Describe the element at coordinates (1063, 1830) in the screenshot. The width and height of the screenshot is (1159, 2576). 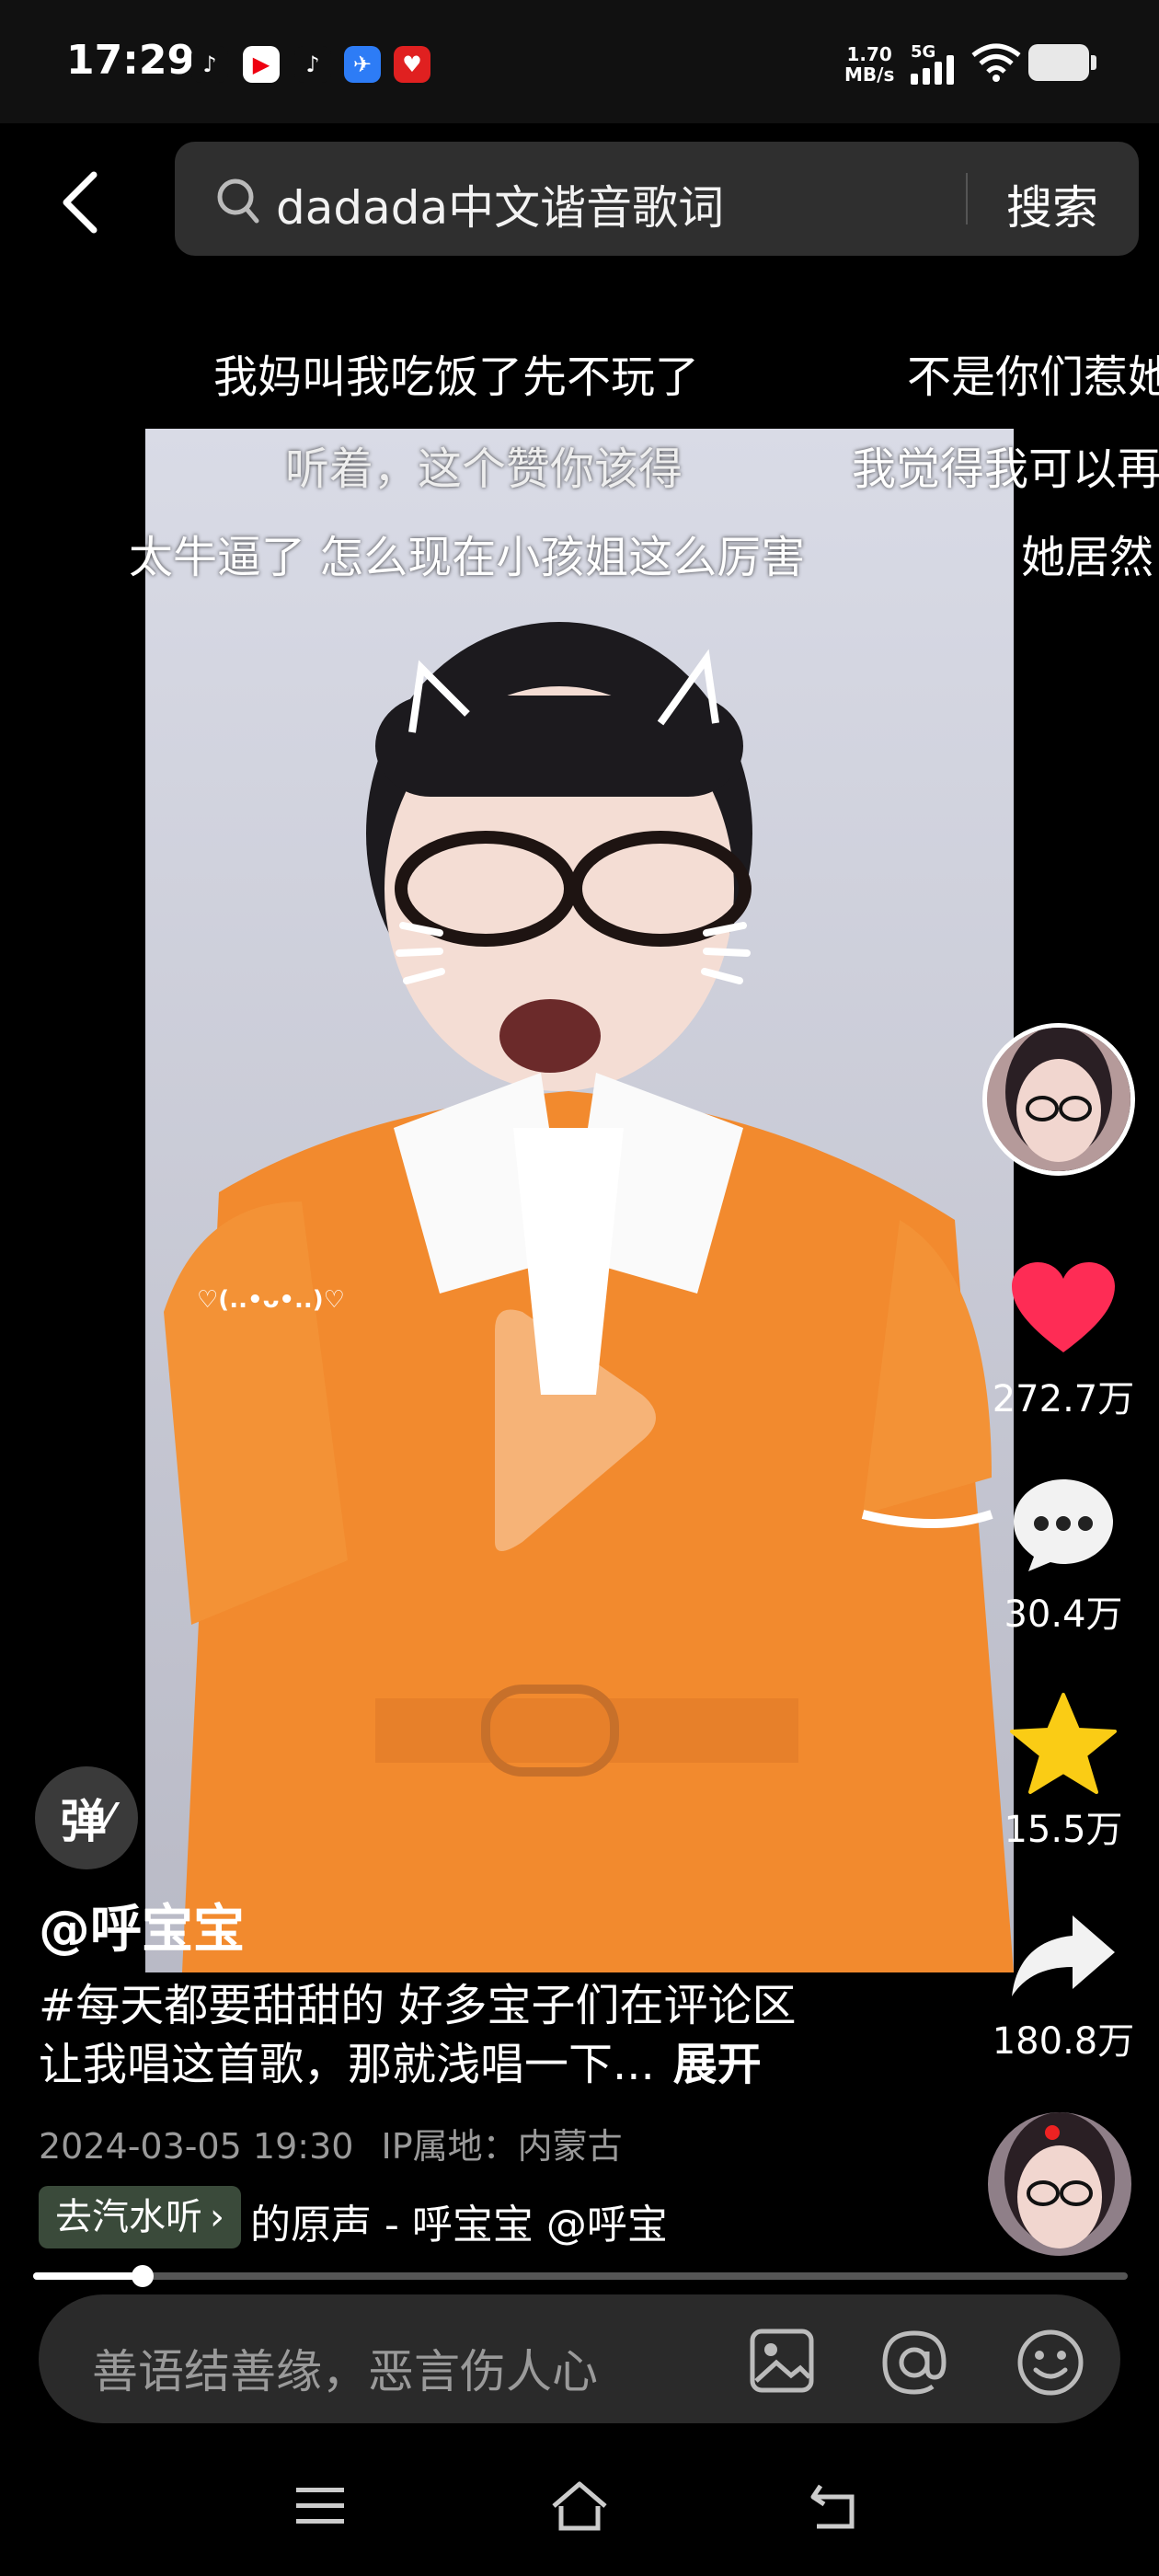
I see `favorite-count: 15.5万` at that location.